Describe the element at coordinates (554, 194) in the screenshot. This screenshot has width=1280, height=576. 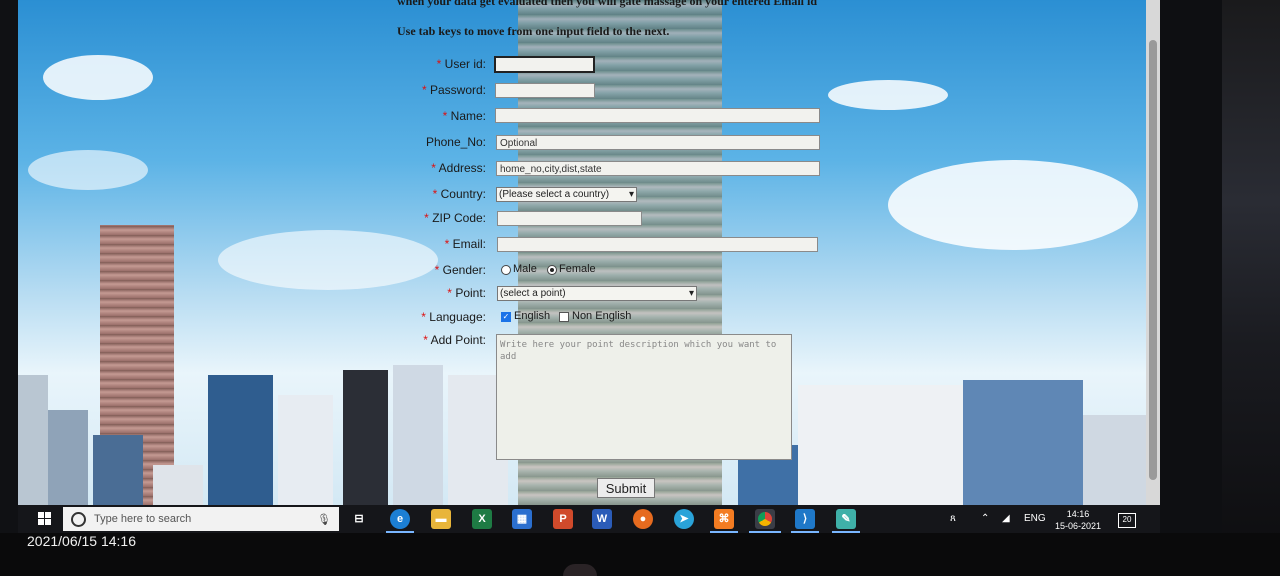
I see `country-selected-value: (Please select a country)` at that location.